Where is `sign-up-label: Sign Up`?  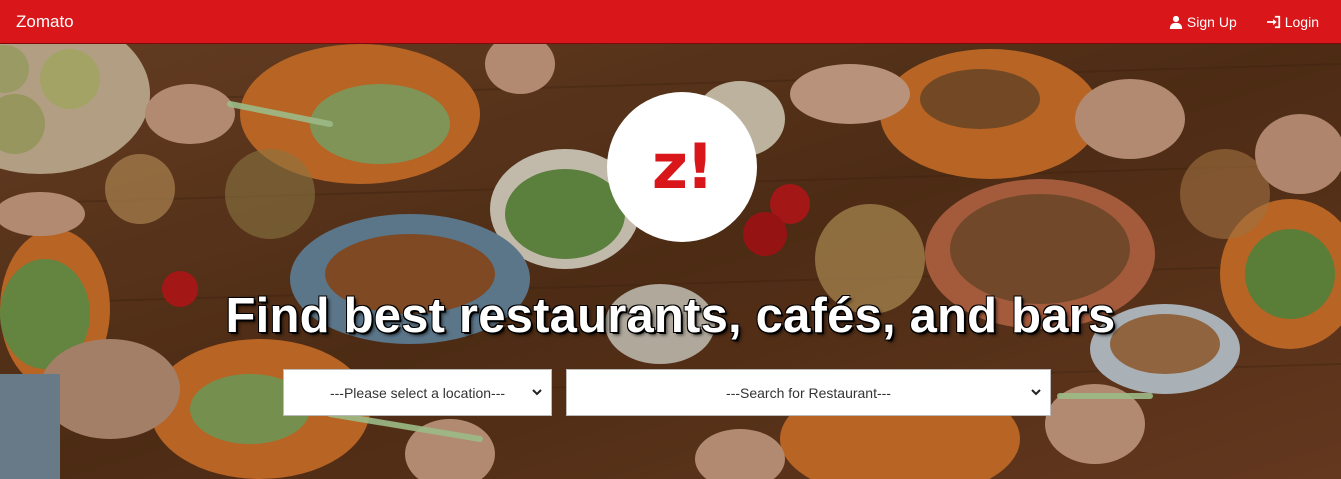
sign-up-label: Sign Up is located at coordinates (1211, 21).